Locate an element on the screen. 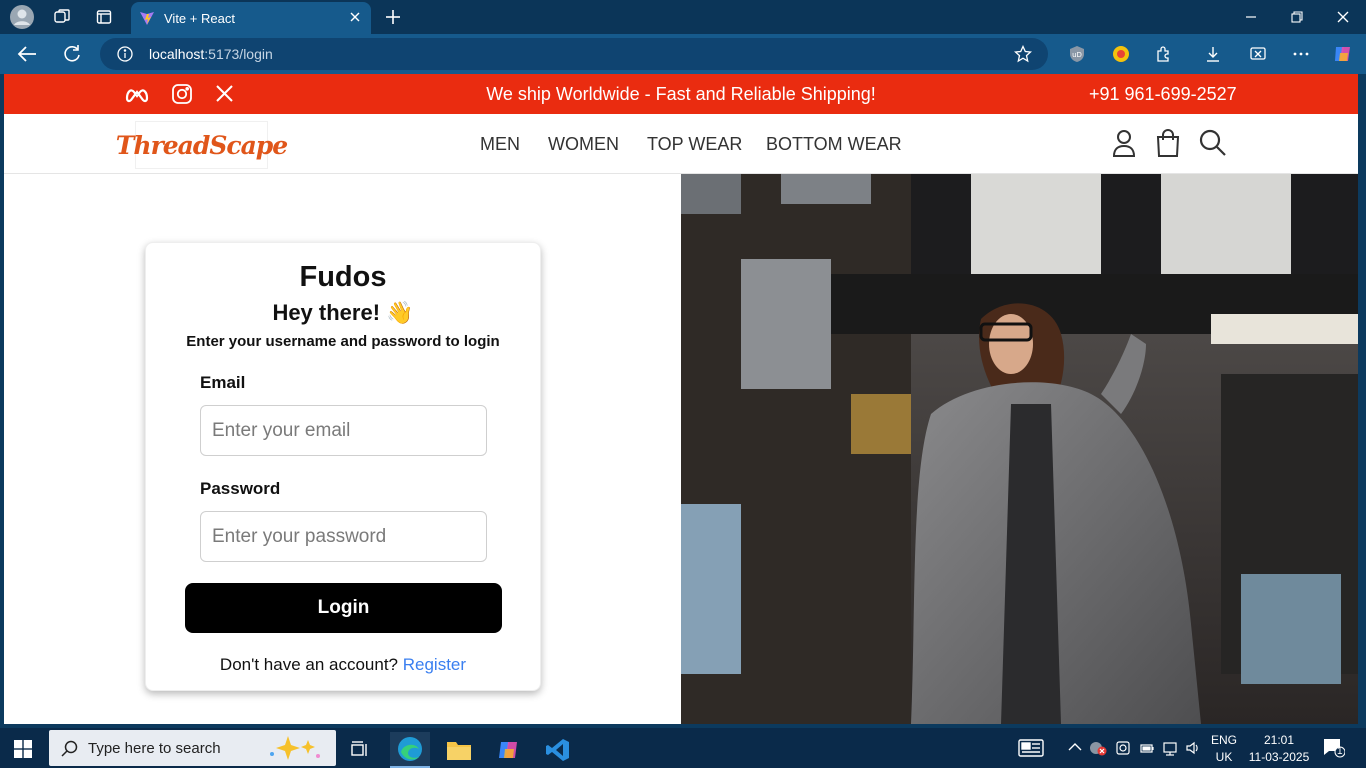 The height and width of the screenshot is (768, 1366). extensions-icon is located at coordinates (1164, 54).